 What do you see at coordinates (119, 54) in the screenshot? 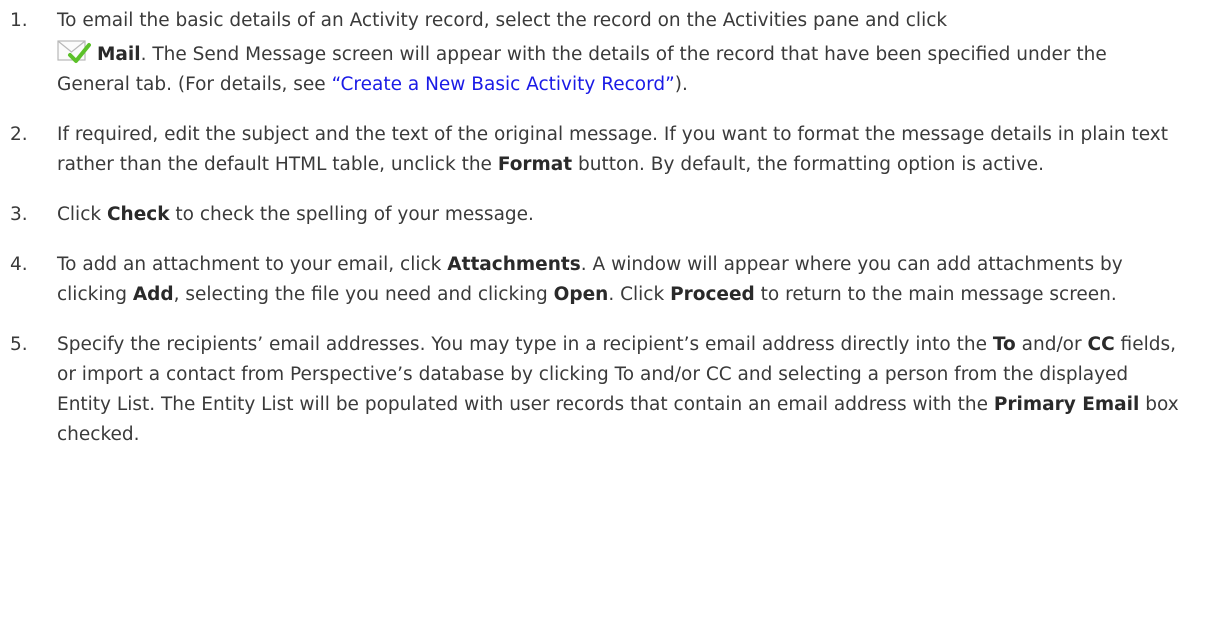
I see `mail-button-label: Mail` at bounding box center [119, 54].